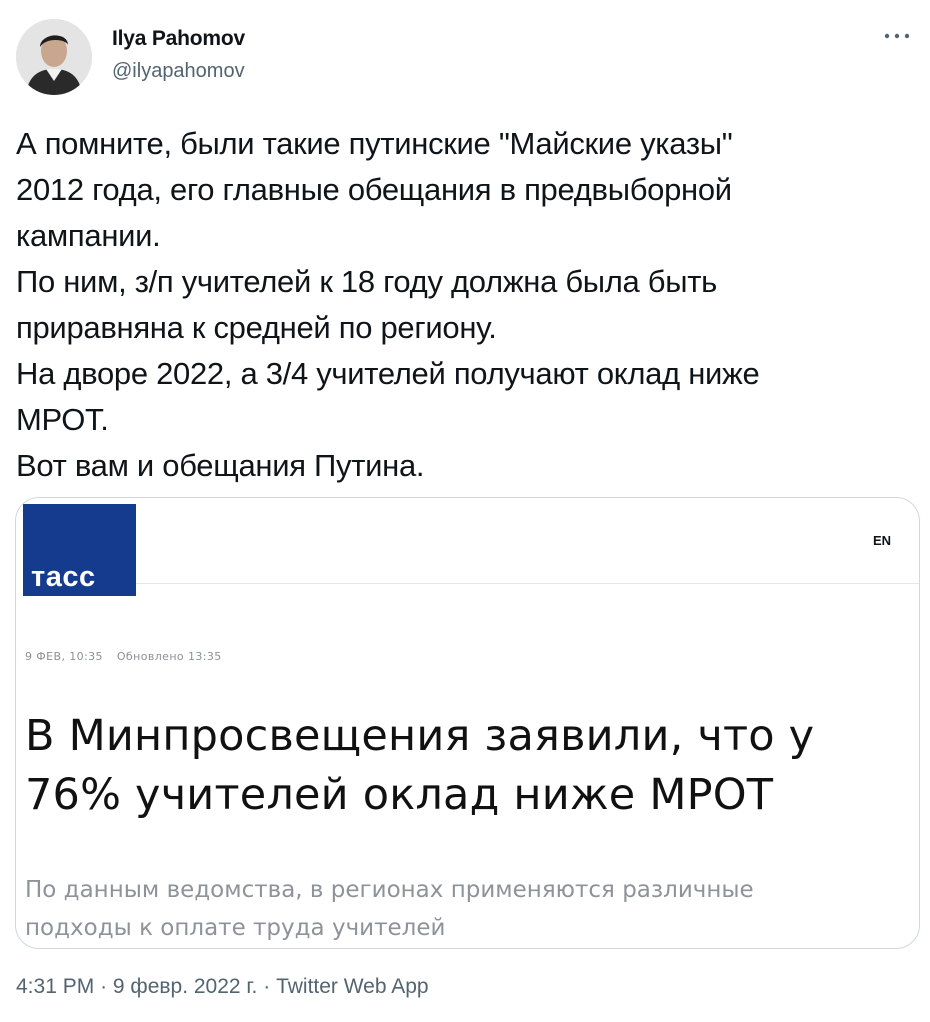 The height and width of the screenshot is (1022, 930). What do you see at coordinates (399, 795) in the screenshot?
I see `article-headline-line: 76% учителей оклад ниже МРОТ` at bounding box center [399, 795].